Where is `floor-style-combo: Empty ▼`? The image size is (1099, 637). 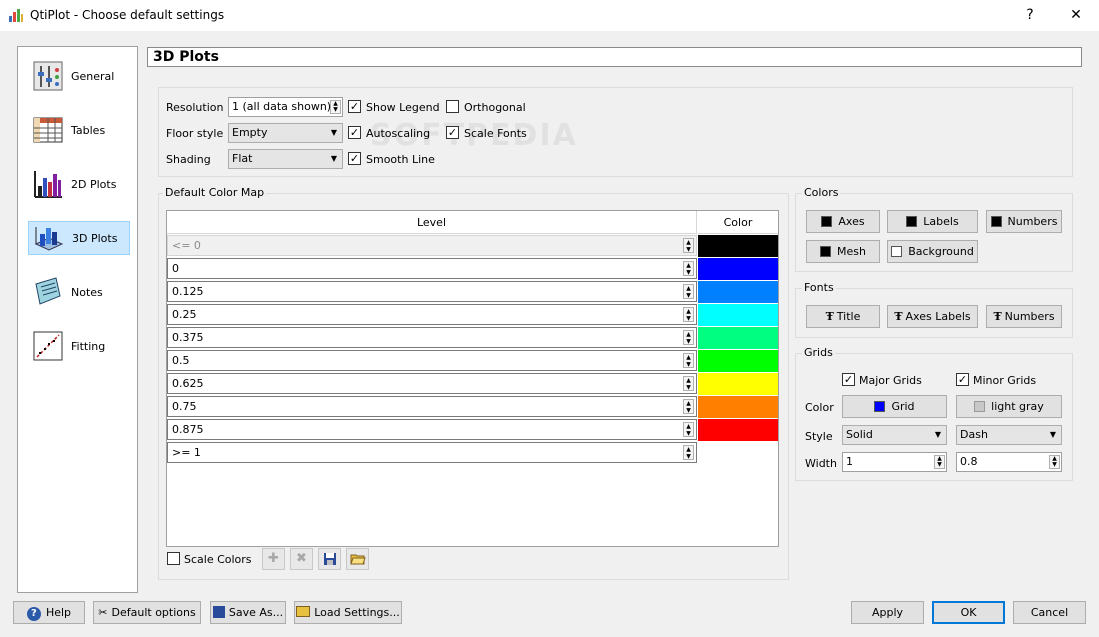
floor-style-combo: Empty ▼ is located at coordinates (285, 133).